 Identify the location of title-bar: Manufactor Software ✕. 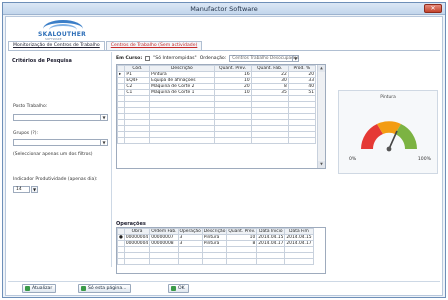
(224, 9).